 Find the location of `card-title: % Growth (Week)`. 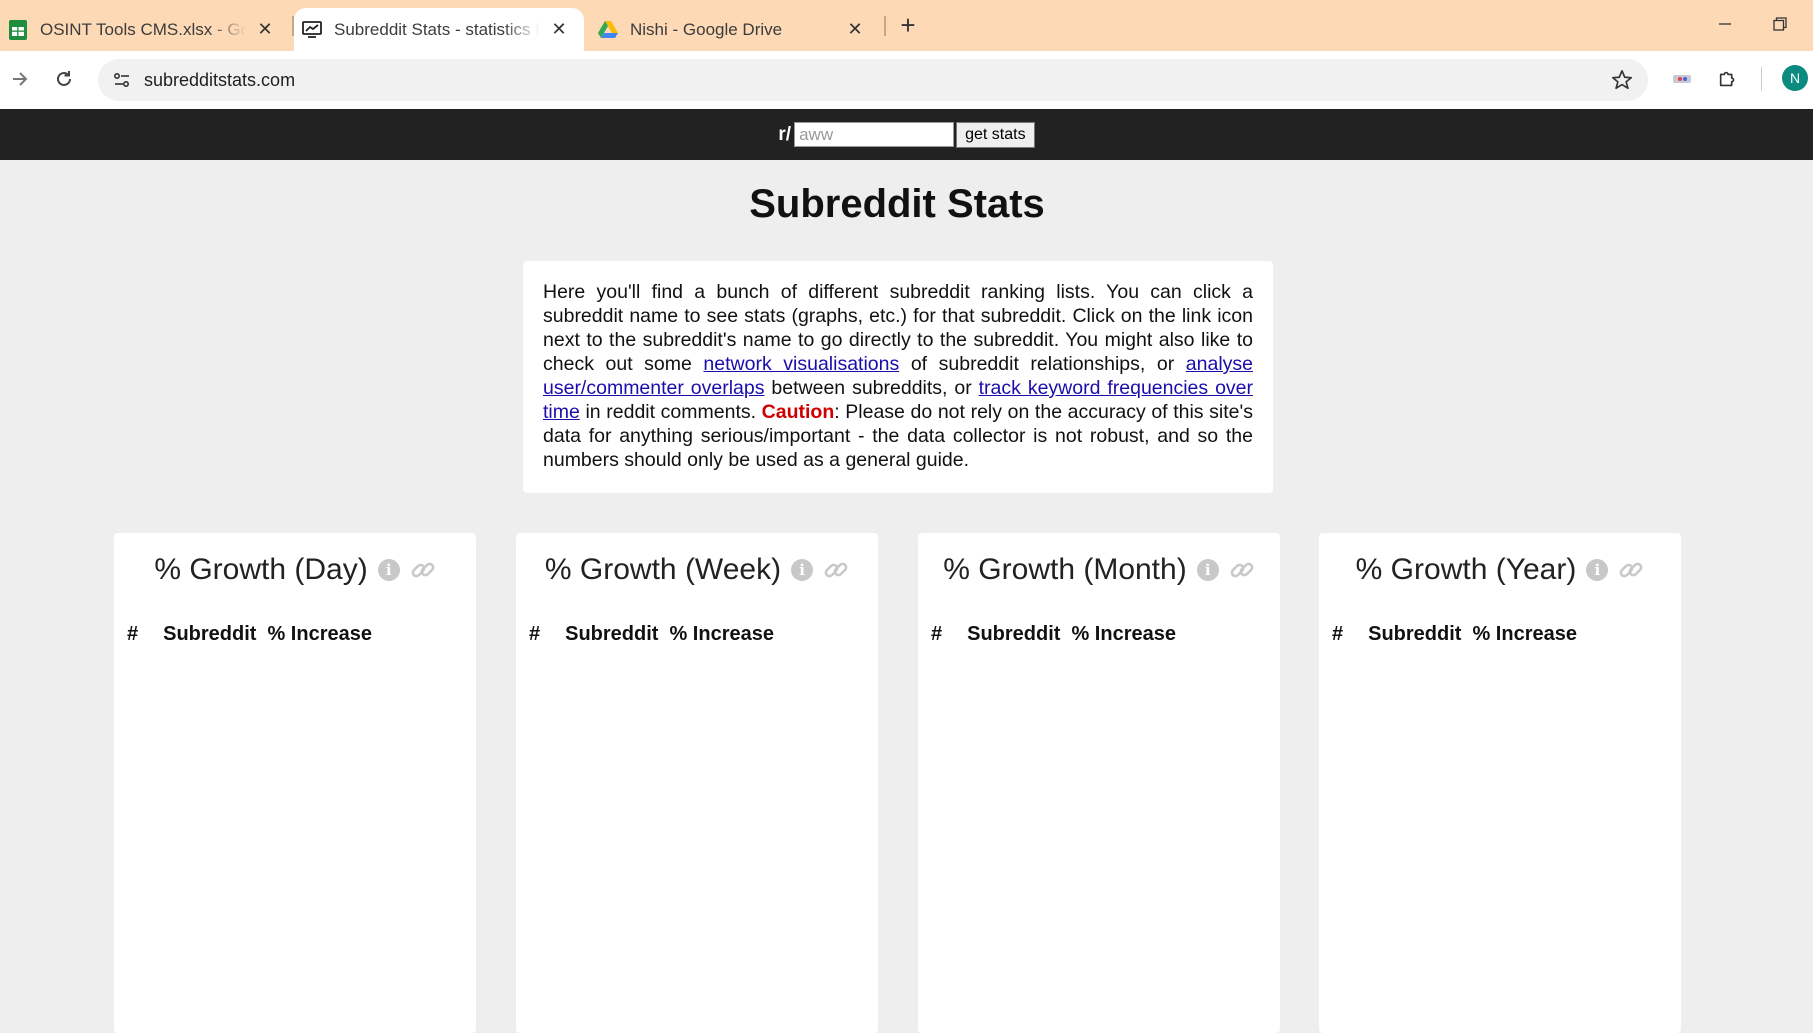

card-title: % Growth (Week) is located at coordinates (663, 569).